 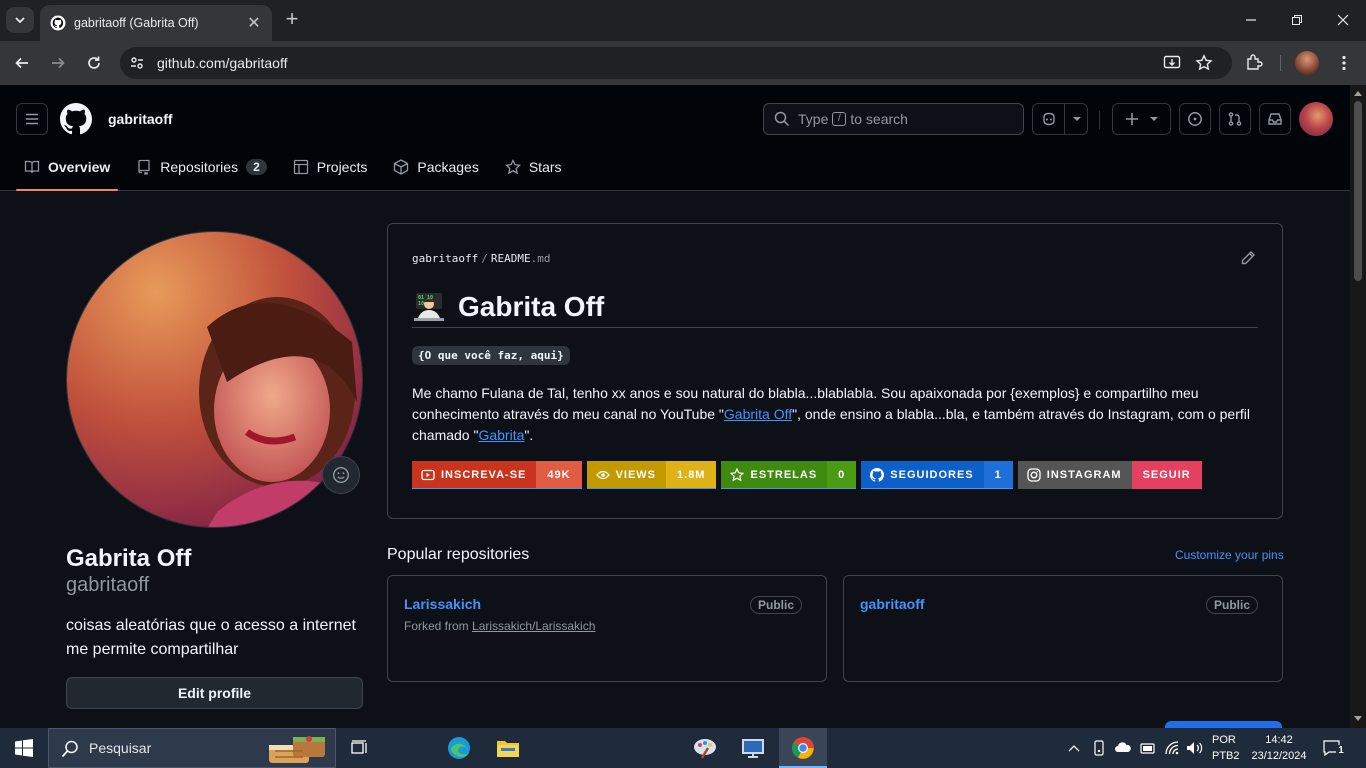 I want to click on repo-forked-from: Forked from Larissakich/Larissakich, so click(x=499, y=626).